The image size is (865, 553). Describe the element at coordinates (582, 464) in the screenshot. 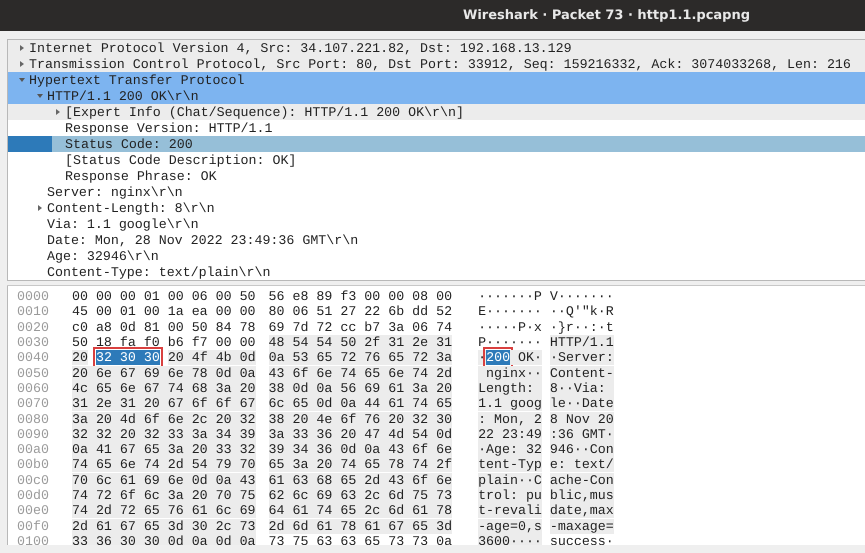

I see `ascii-text: e: text/` at that location.